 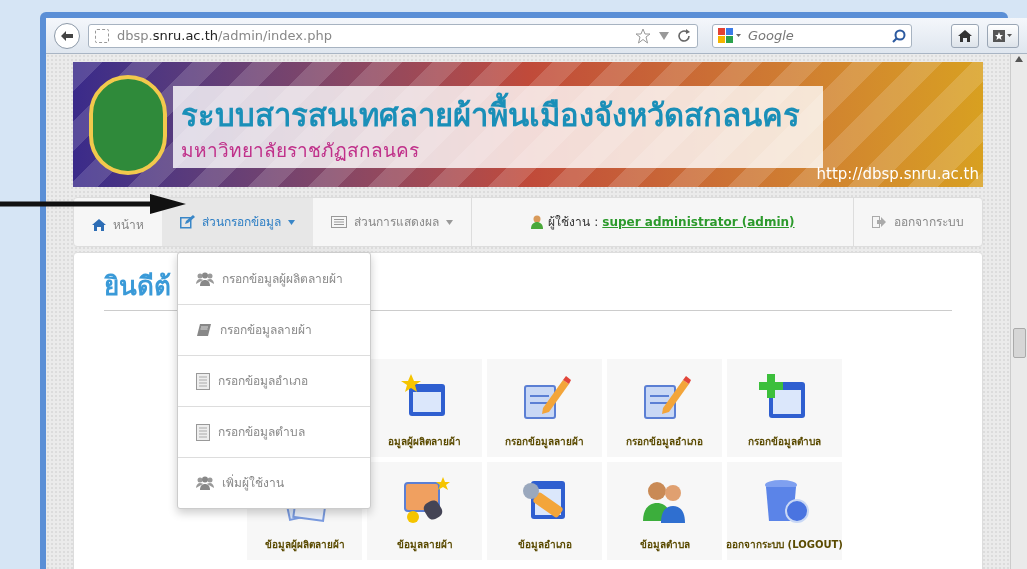 What do you see at coordinates (274, 278) in the screenshot?
I see `dropdown-item: กรอกข้อมูลผู้ผลิตลายผ้า` at bounding box center [274, 278].